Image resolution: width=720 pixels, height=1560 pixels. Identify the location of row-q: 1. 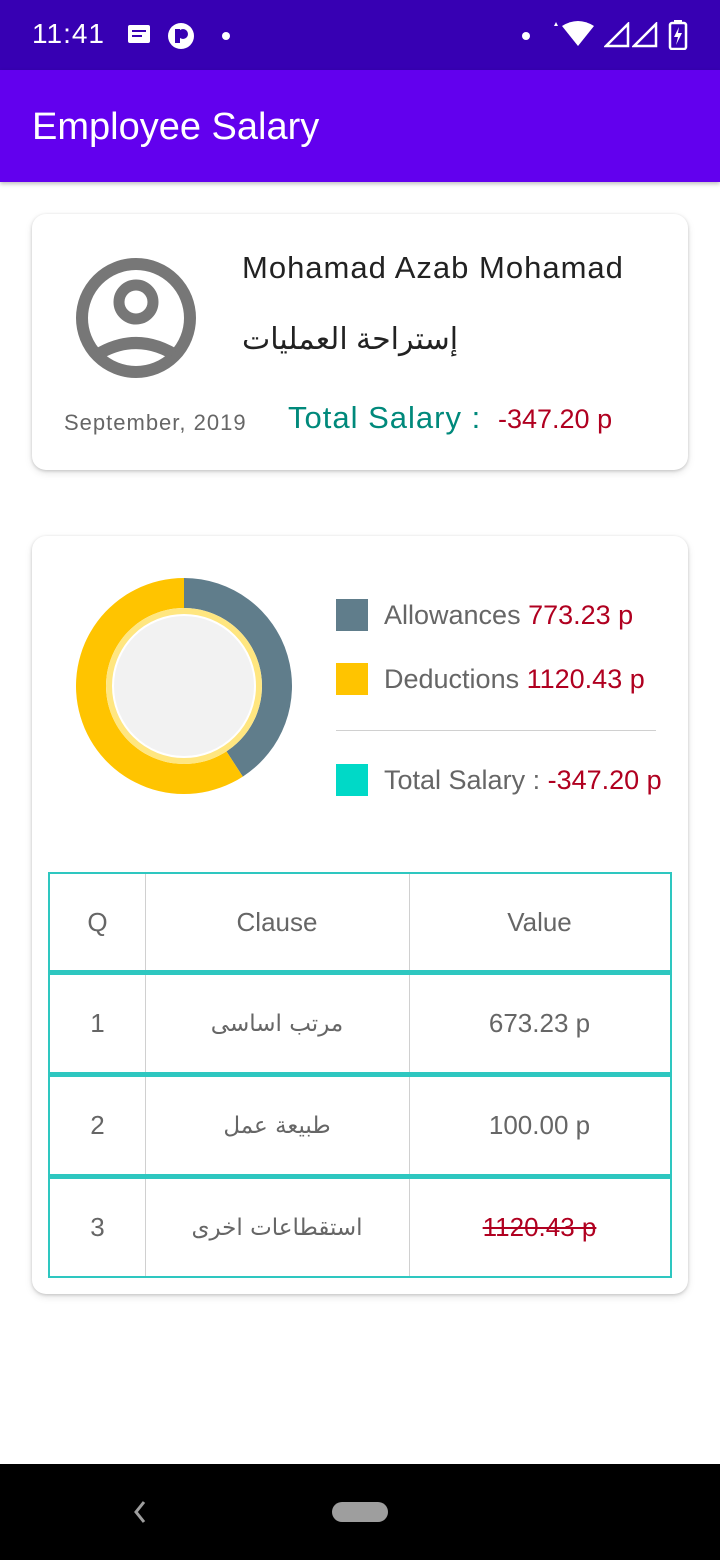
(98, 1023).